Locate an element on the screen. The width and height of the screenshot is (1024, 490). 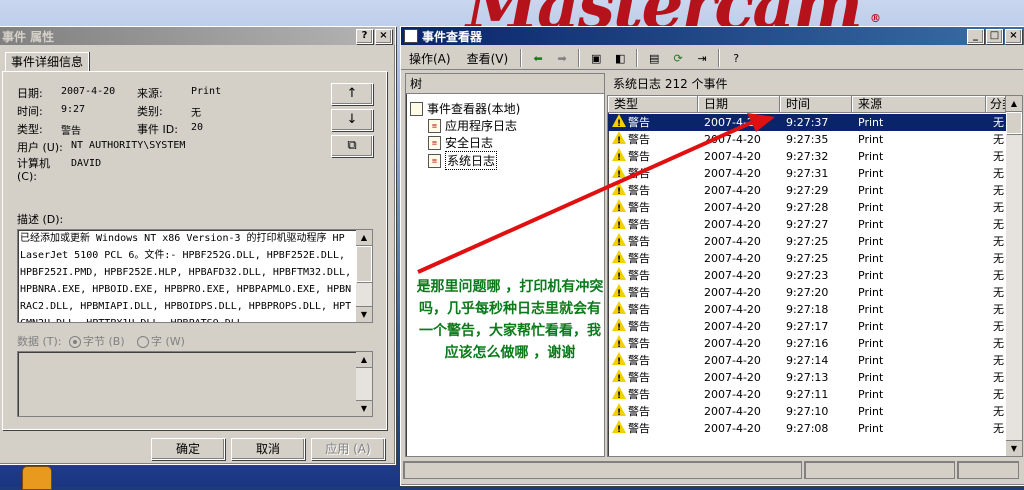
minimize-button: _ is located at coordinates (975, 36).